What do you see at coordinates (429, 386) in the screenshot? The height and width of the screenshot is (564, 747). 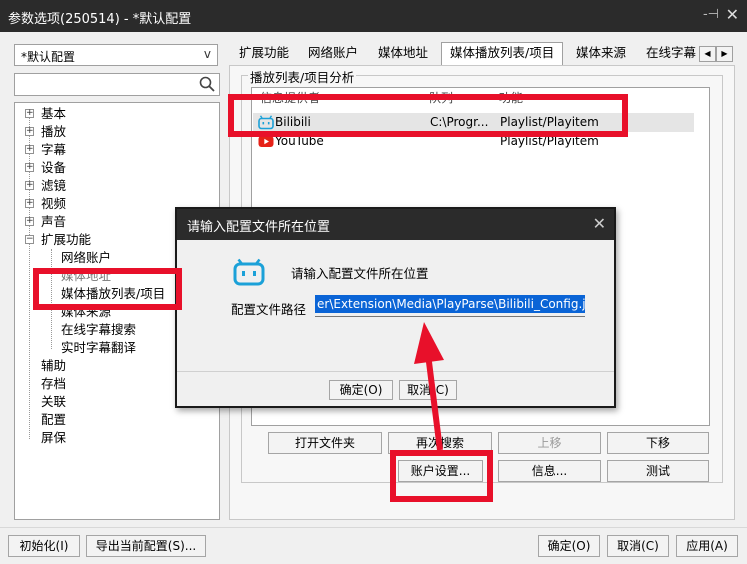 I see `annotation-arrow-icon` at bounding box center [429, 386].